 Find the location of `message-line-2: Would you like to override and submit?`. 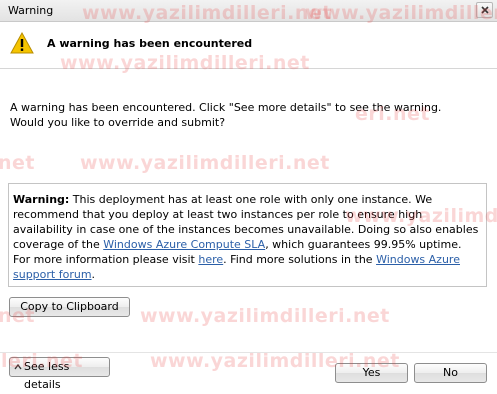

message-line-2: Would you like to override and submit? is located at coordinates (118, 122).